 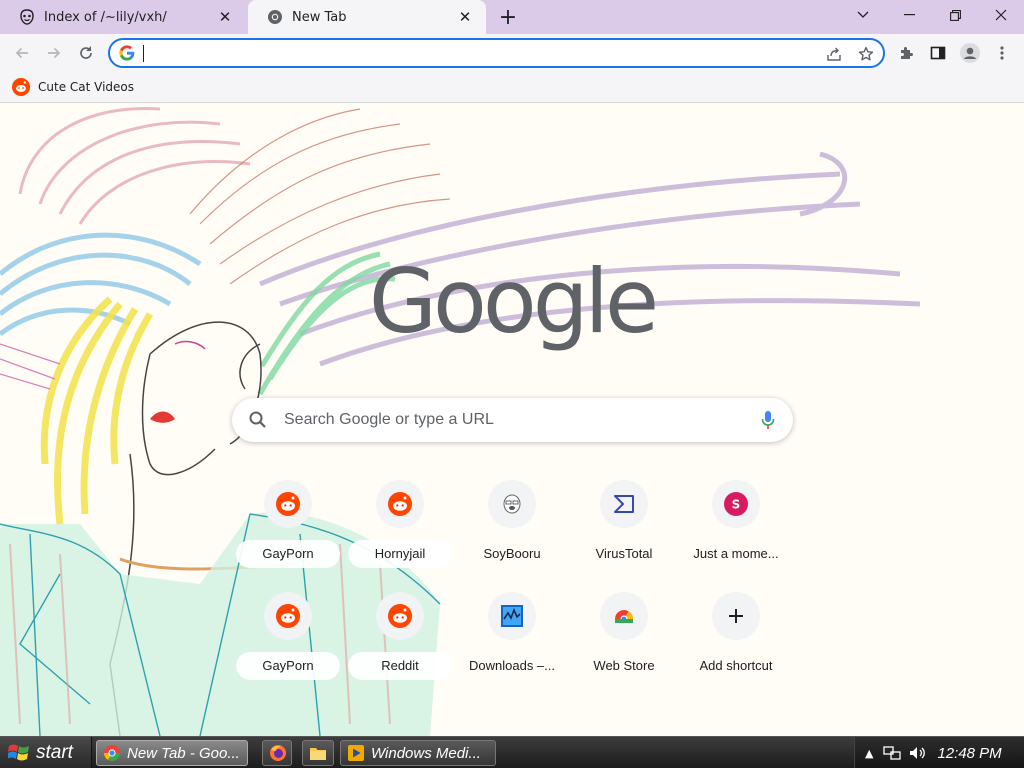 I want to click on forward-icon, so click(x=54, y=53).